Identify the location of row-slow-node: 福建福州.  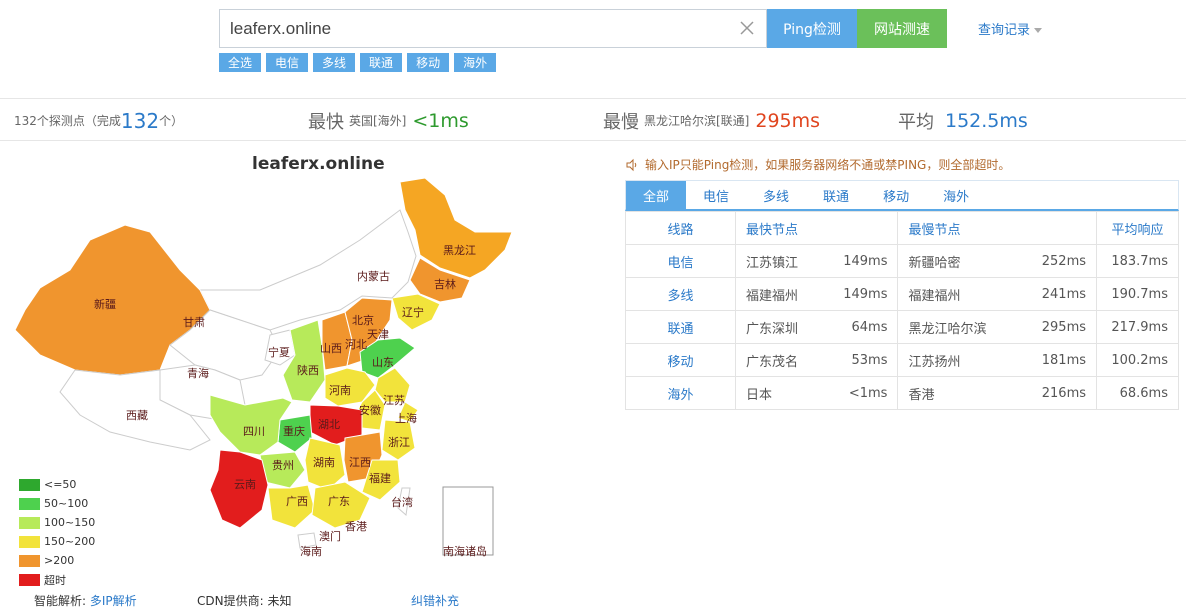
(959, 294).